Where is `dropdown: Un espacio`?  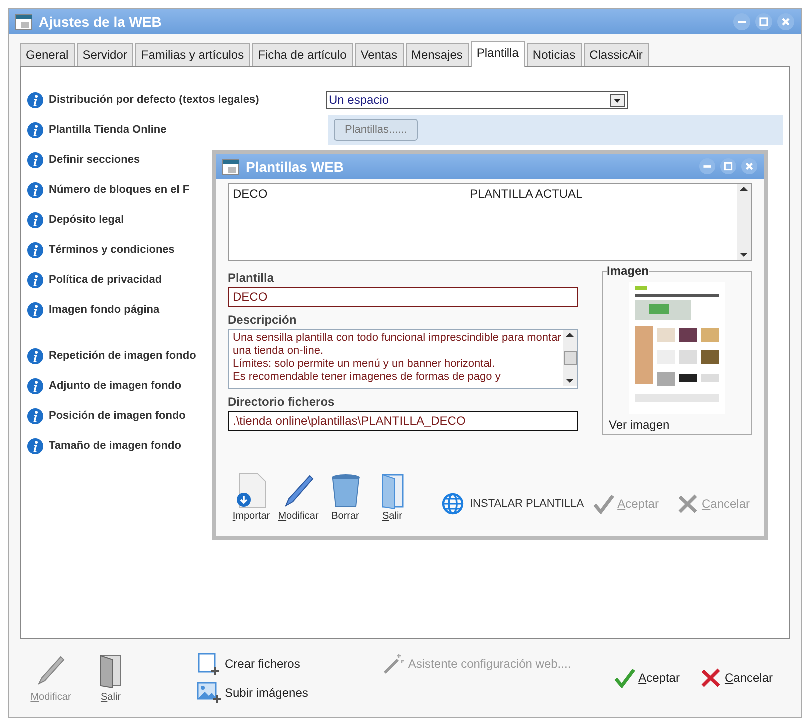 dropdown: Un espacio is located at coordinates (477, 100).